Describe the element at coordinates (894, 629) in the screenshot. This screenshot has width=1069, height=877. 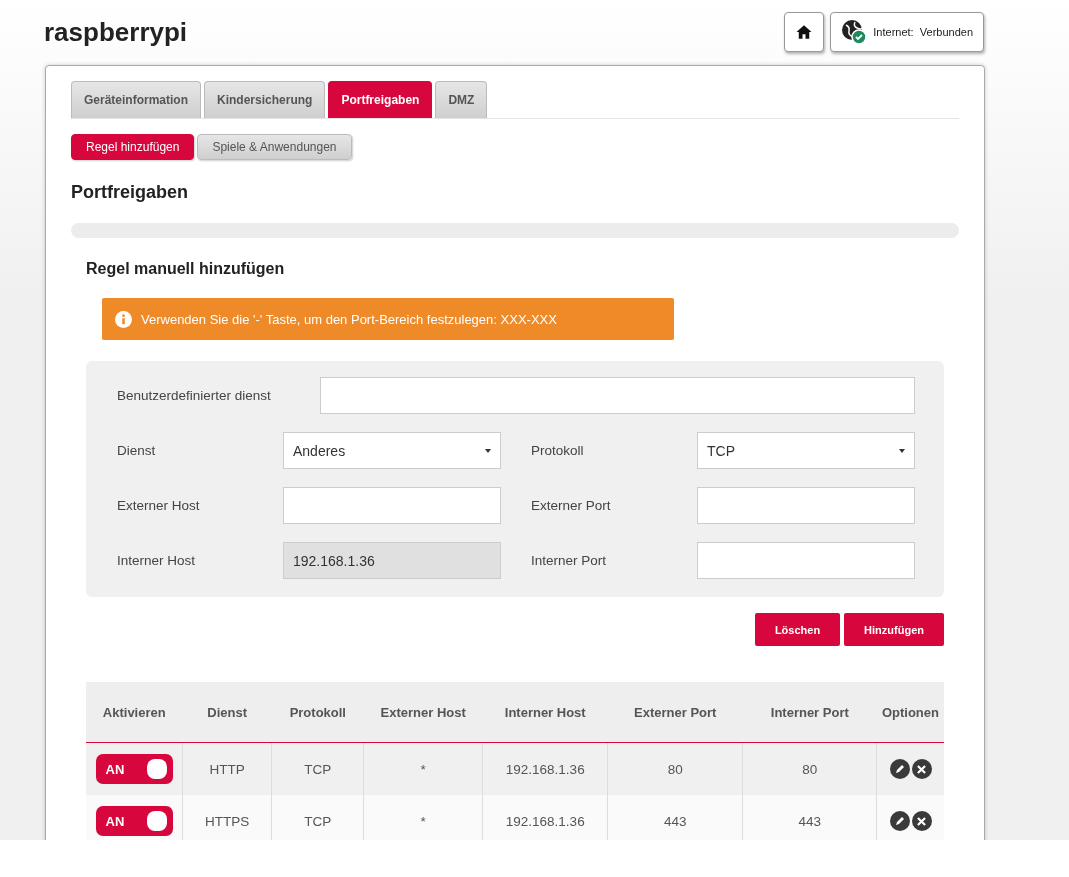
I see `action-button: Hinzufügen` at that location.